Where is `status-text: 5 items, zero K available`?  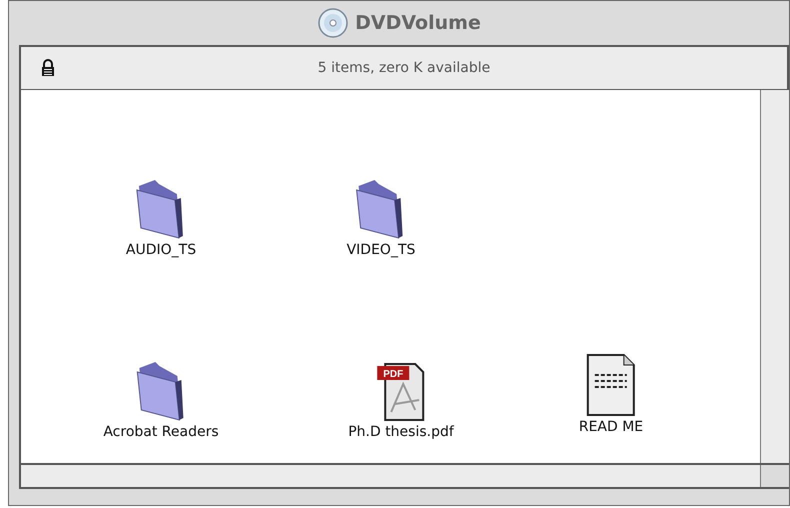
status-text: 5 items, zero K available is located at coordinates (404, 68).